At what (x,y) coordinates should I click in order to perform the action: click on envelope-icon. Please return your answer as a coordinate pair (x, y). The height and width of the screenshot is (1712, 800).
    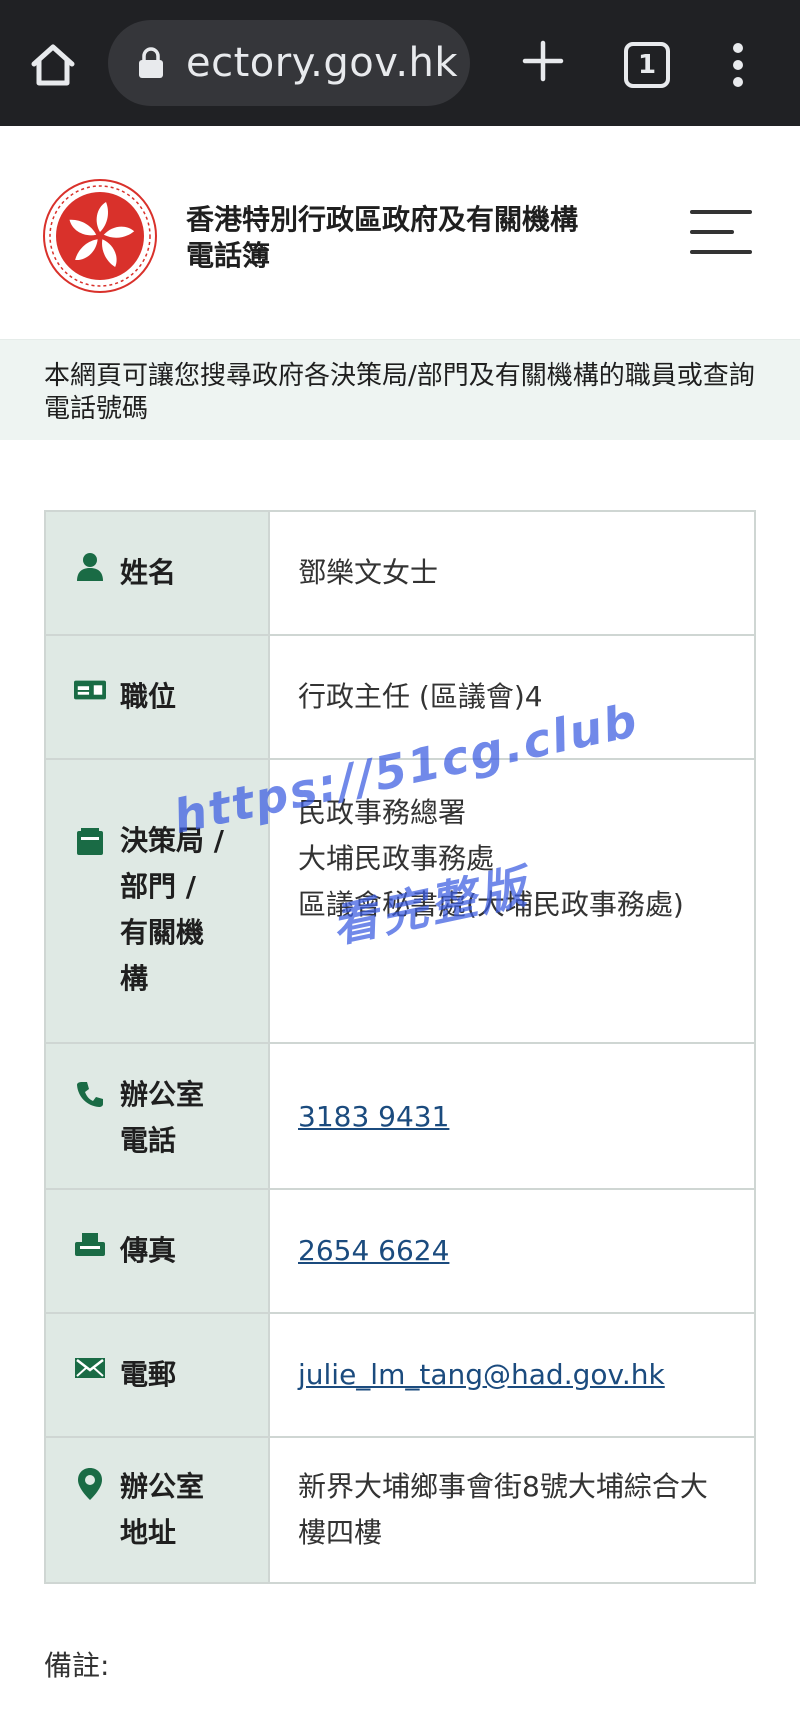
    Looking at the image, I should click on (90, 1368).